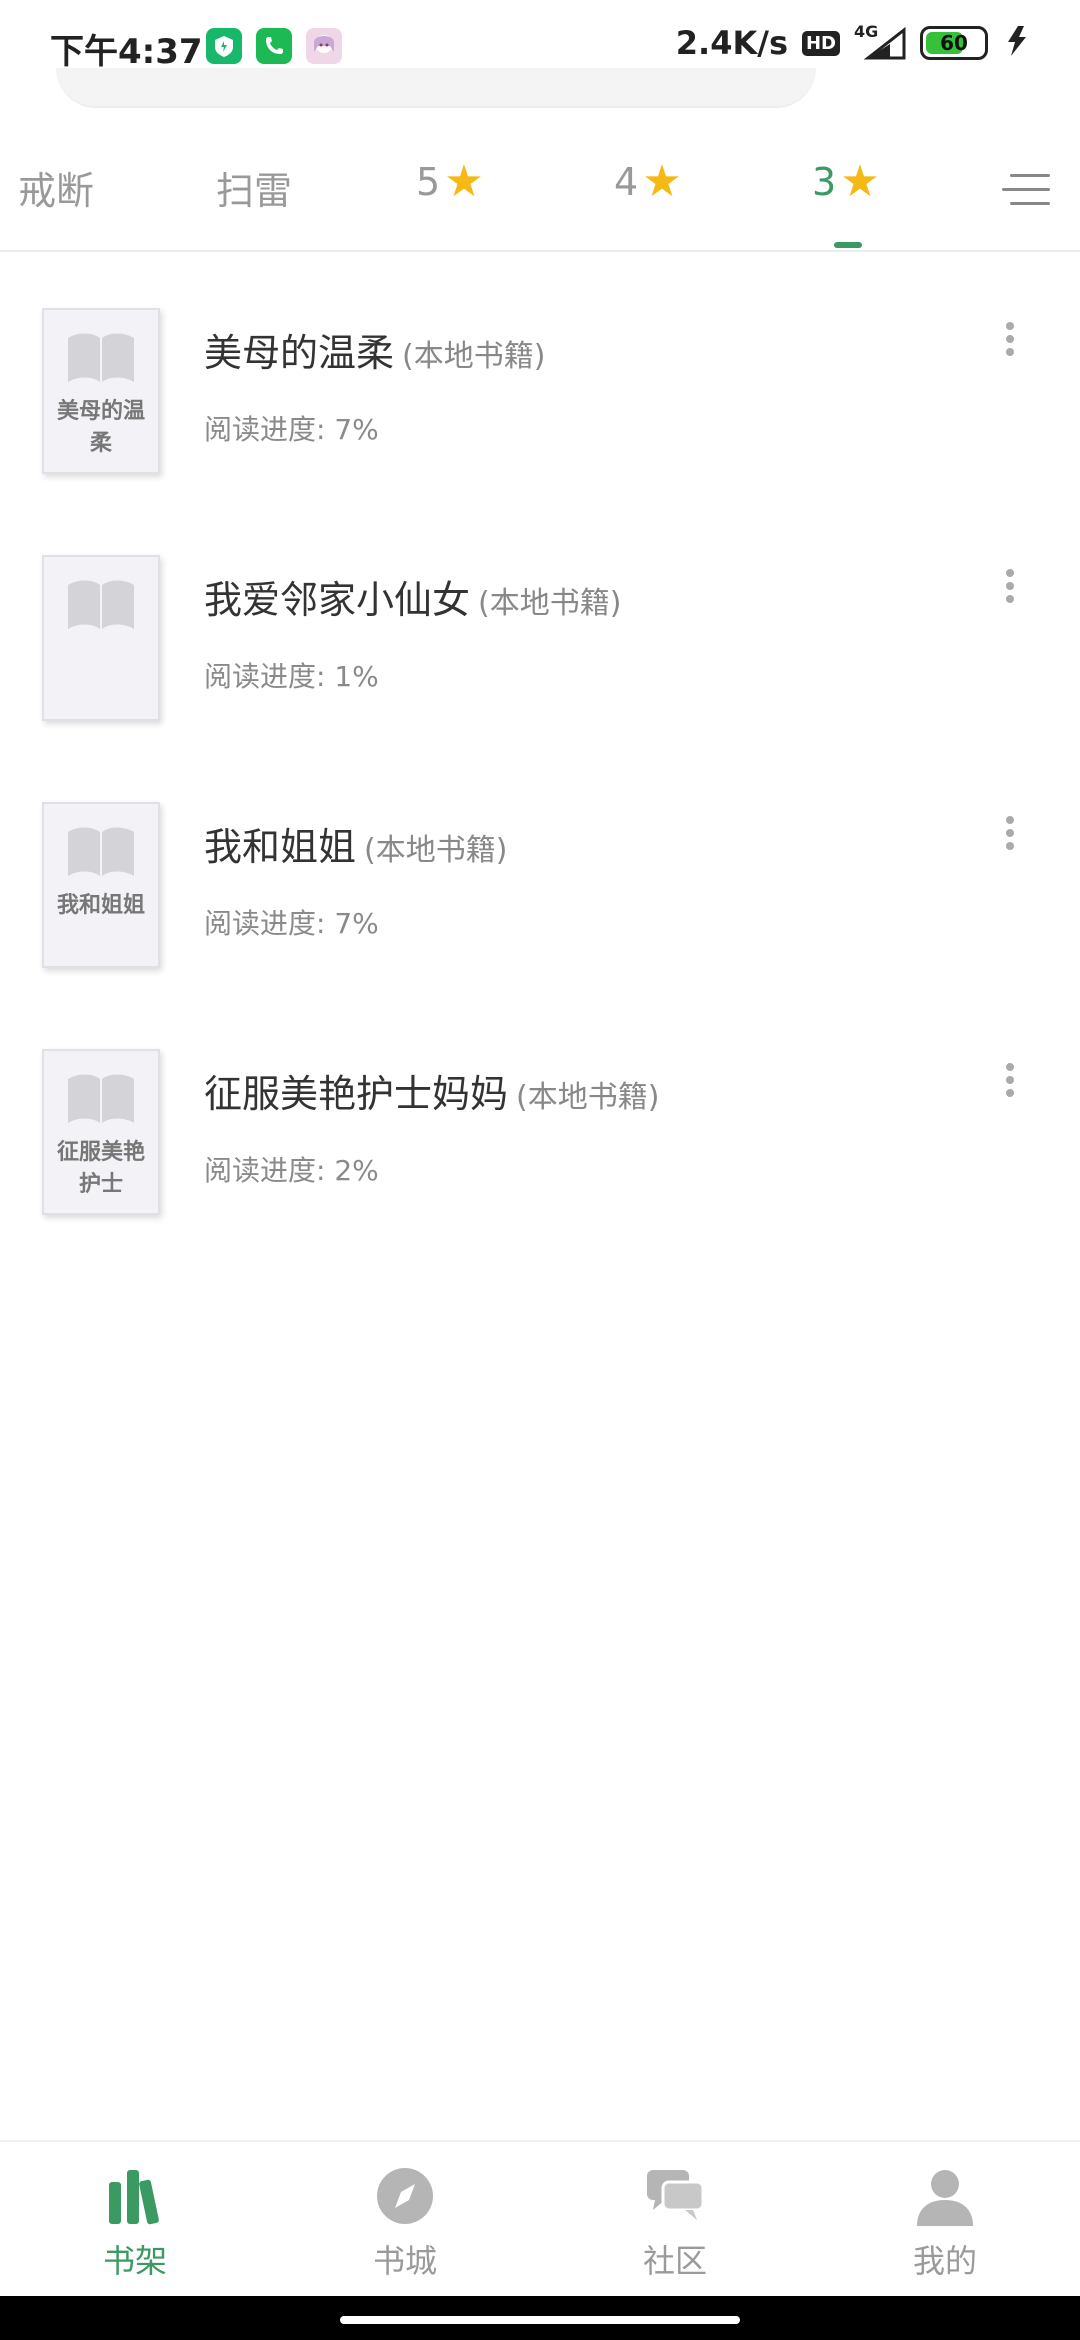 The image size is (1080, 2340). Describe the element at coordinates (540, 1149) in the screenshot. I see `book-item: 征服美艳护士 征服美艳护士妈妈 (本地书籍) 阅读进度: 2%` at that location.